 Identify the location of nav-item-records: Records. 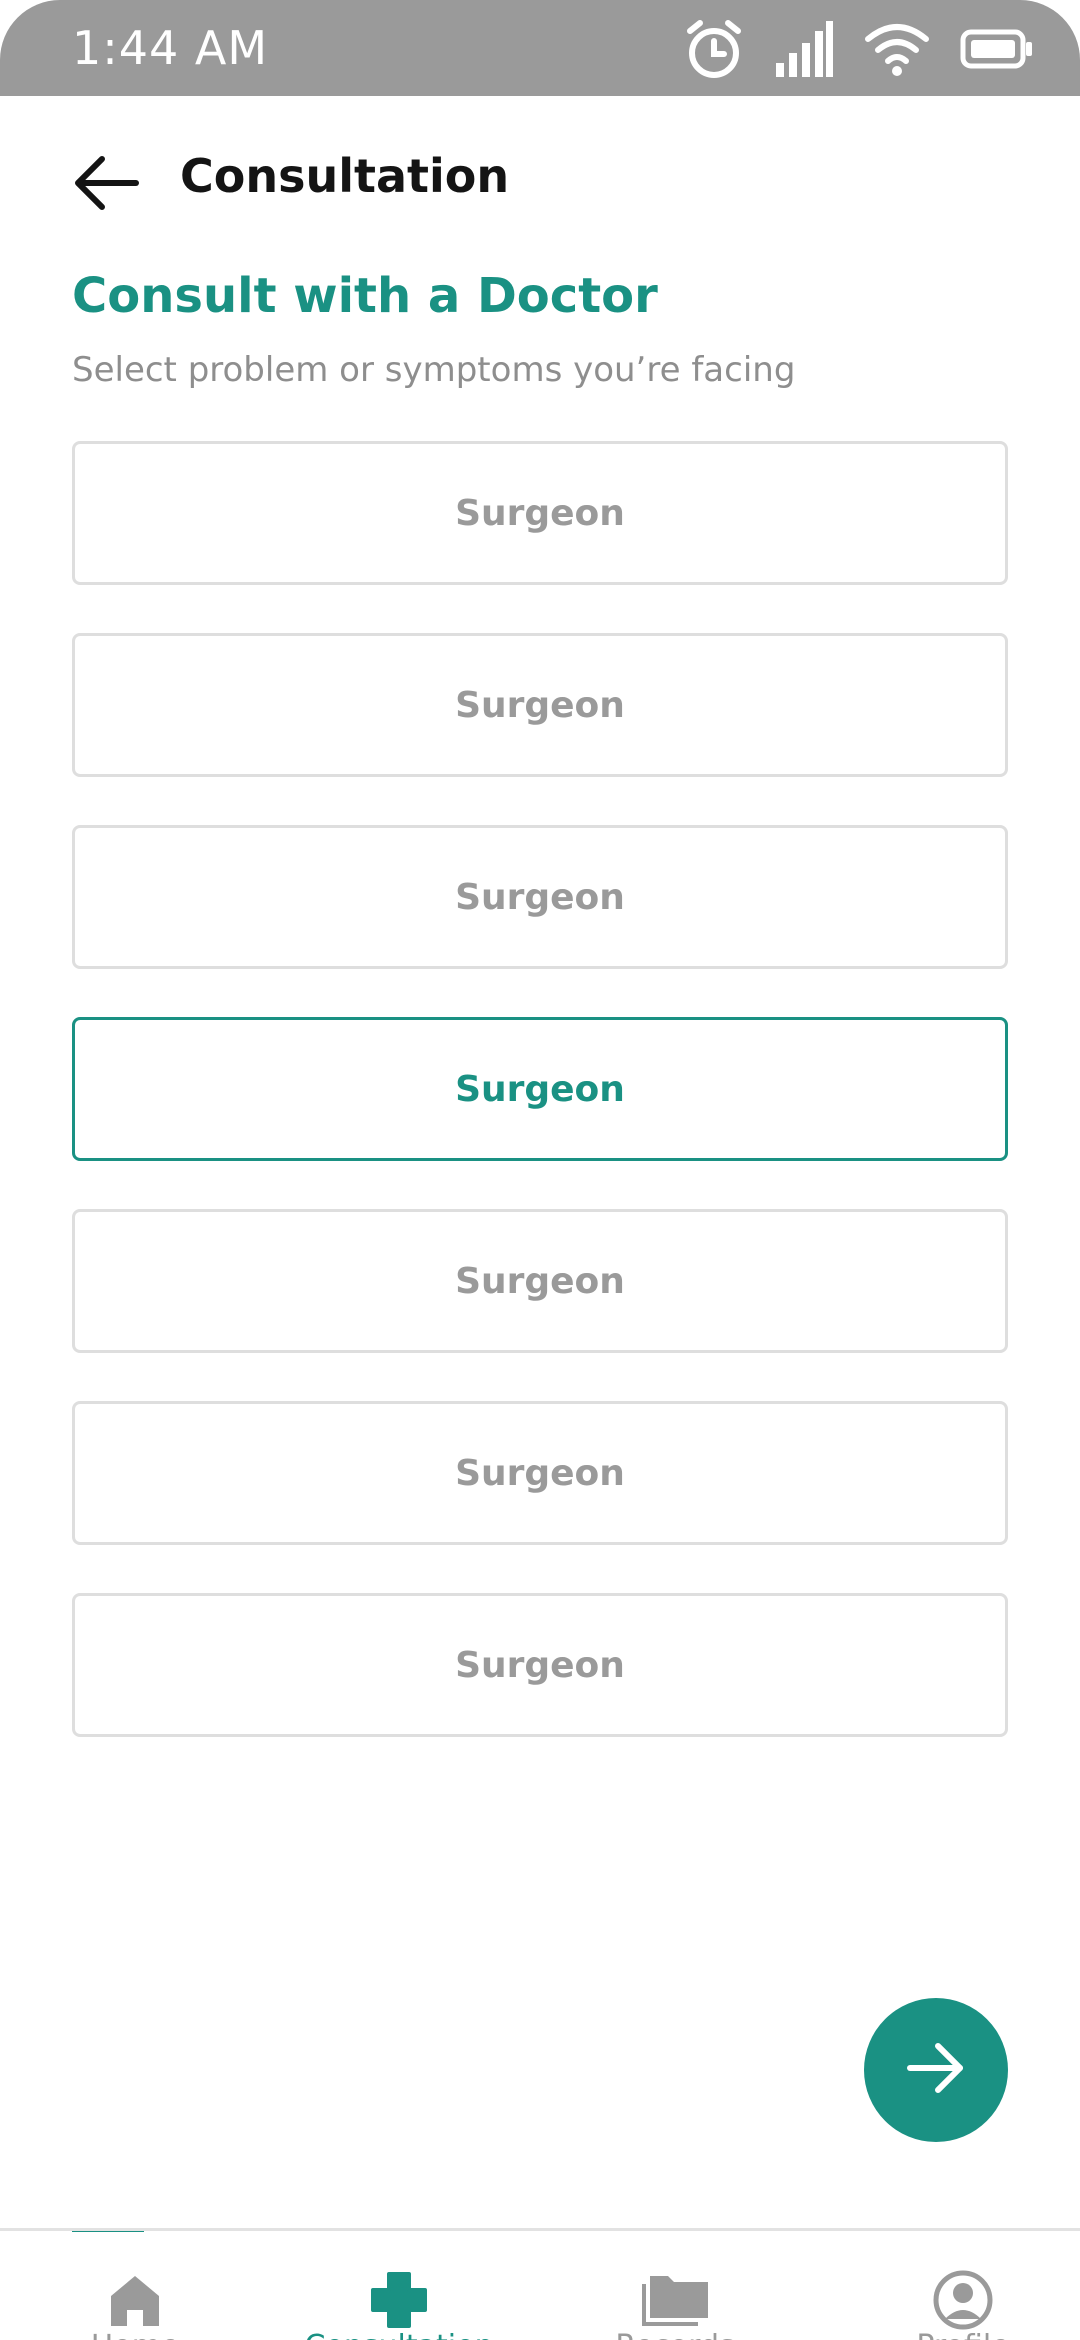
(675, 2285).